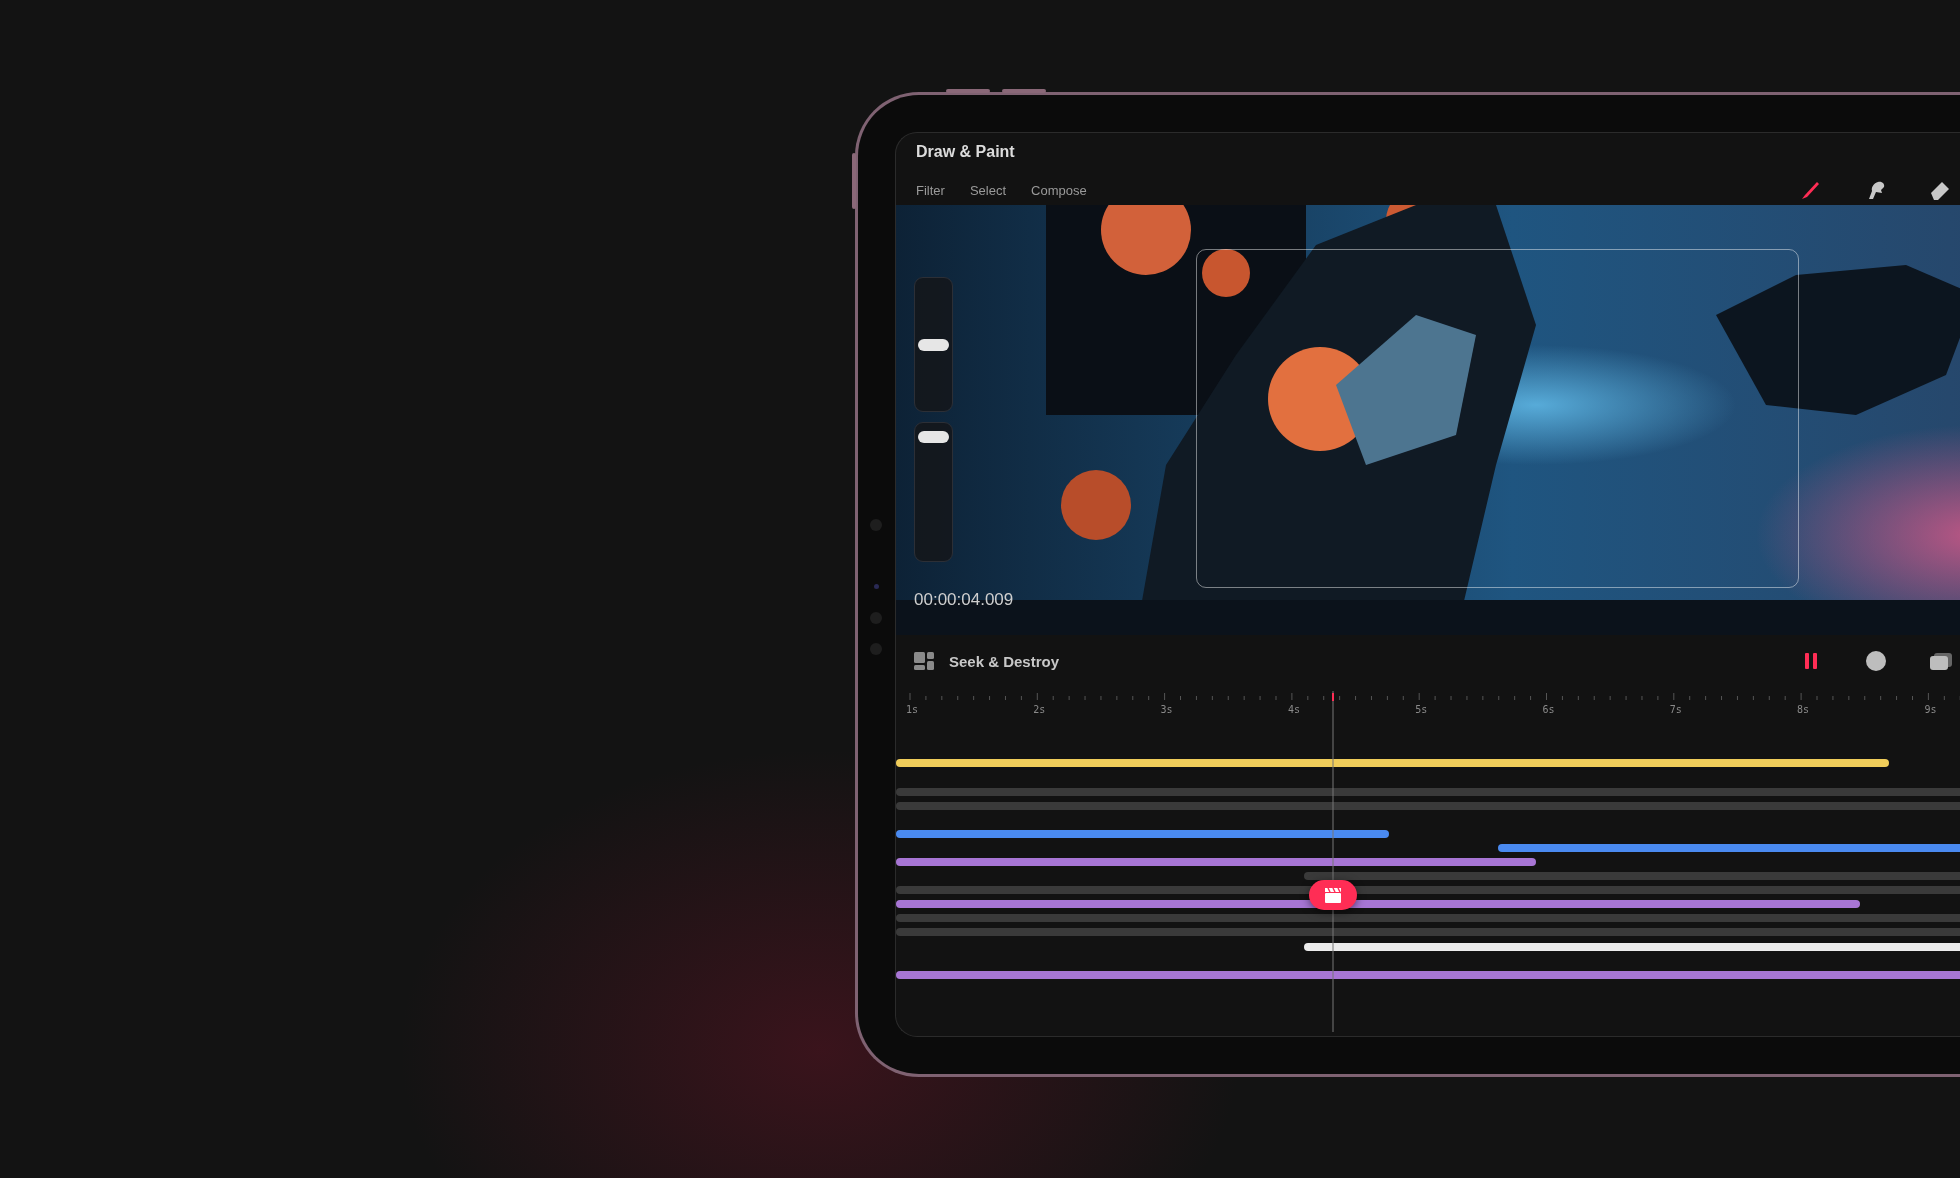  Describe the element at coordinates (964, 600) in the screenshot. I see `timecode: 00:00:04.009` at that location.